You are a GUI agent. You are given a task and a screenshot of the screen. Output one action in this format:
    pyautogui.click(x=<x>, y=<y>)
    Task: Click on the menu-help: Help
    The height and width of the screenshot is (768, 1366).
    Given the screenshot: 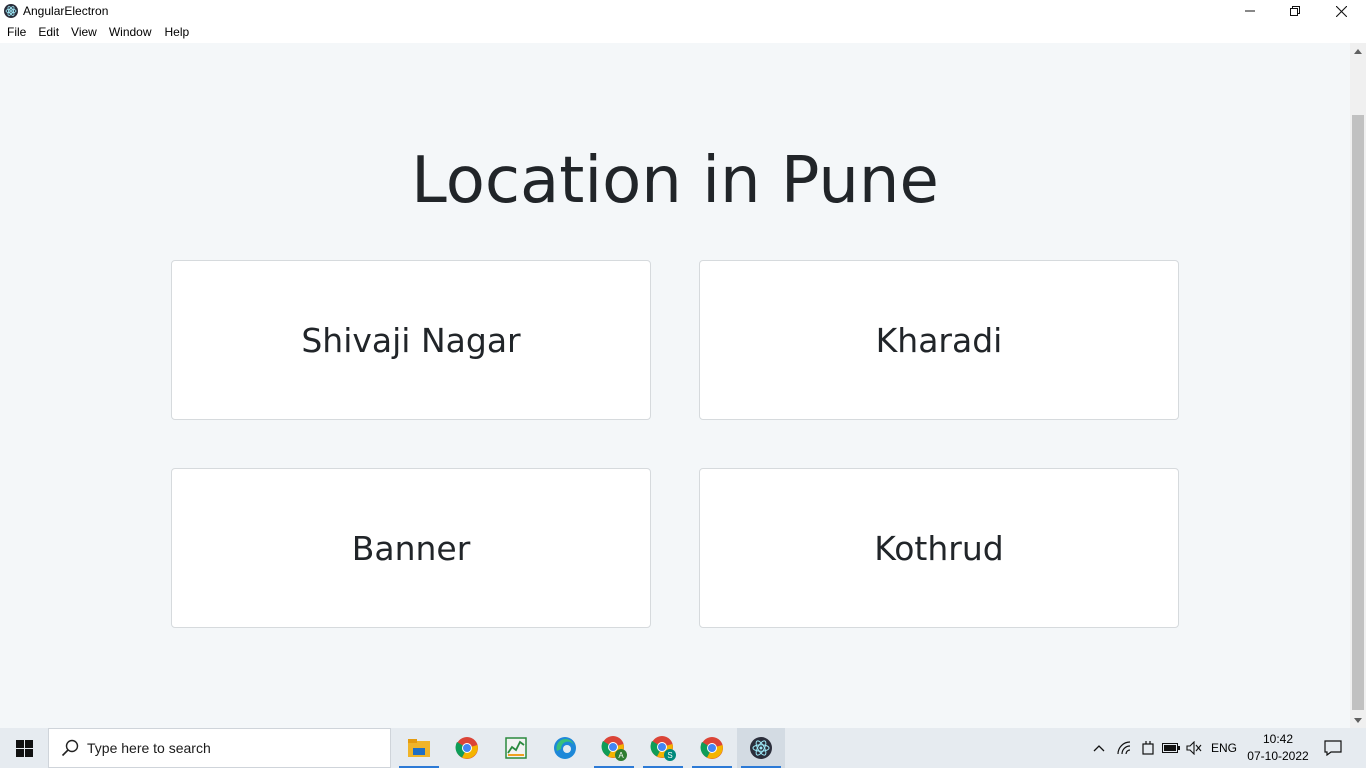 What is the action you would take?
    pyautogui.click(x=177, y=32)
    